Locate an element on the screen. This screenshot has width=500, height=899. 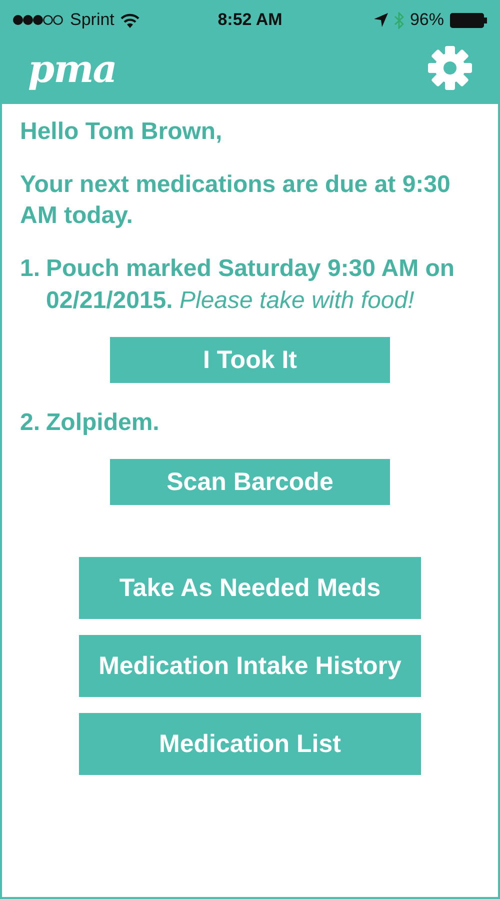
carrier-name: Sprint is located at coordinates (92, 20).